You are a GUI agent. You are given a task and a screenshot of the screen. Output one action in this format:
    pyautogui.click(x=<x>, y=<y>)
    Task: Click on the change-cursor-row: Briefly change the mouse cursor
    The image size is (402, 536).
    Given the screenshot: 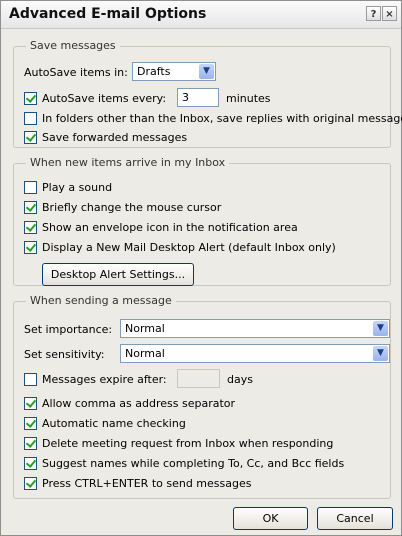 What is the action you would take?
    pyautogui.click(x=122, y=207)
    